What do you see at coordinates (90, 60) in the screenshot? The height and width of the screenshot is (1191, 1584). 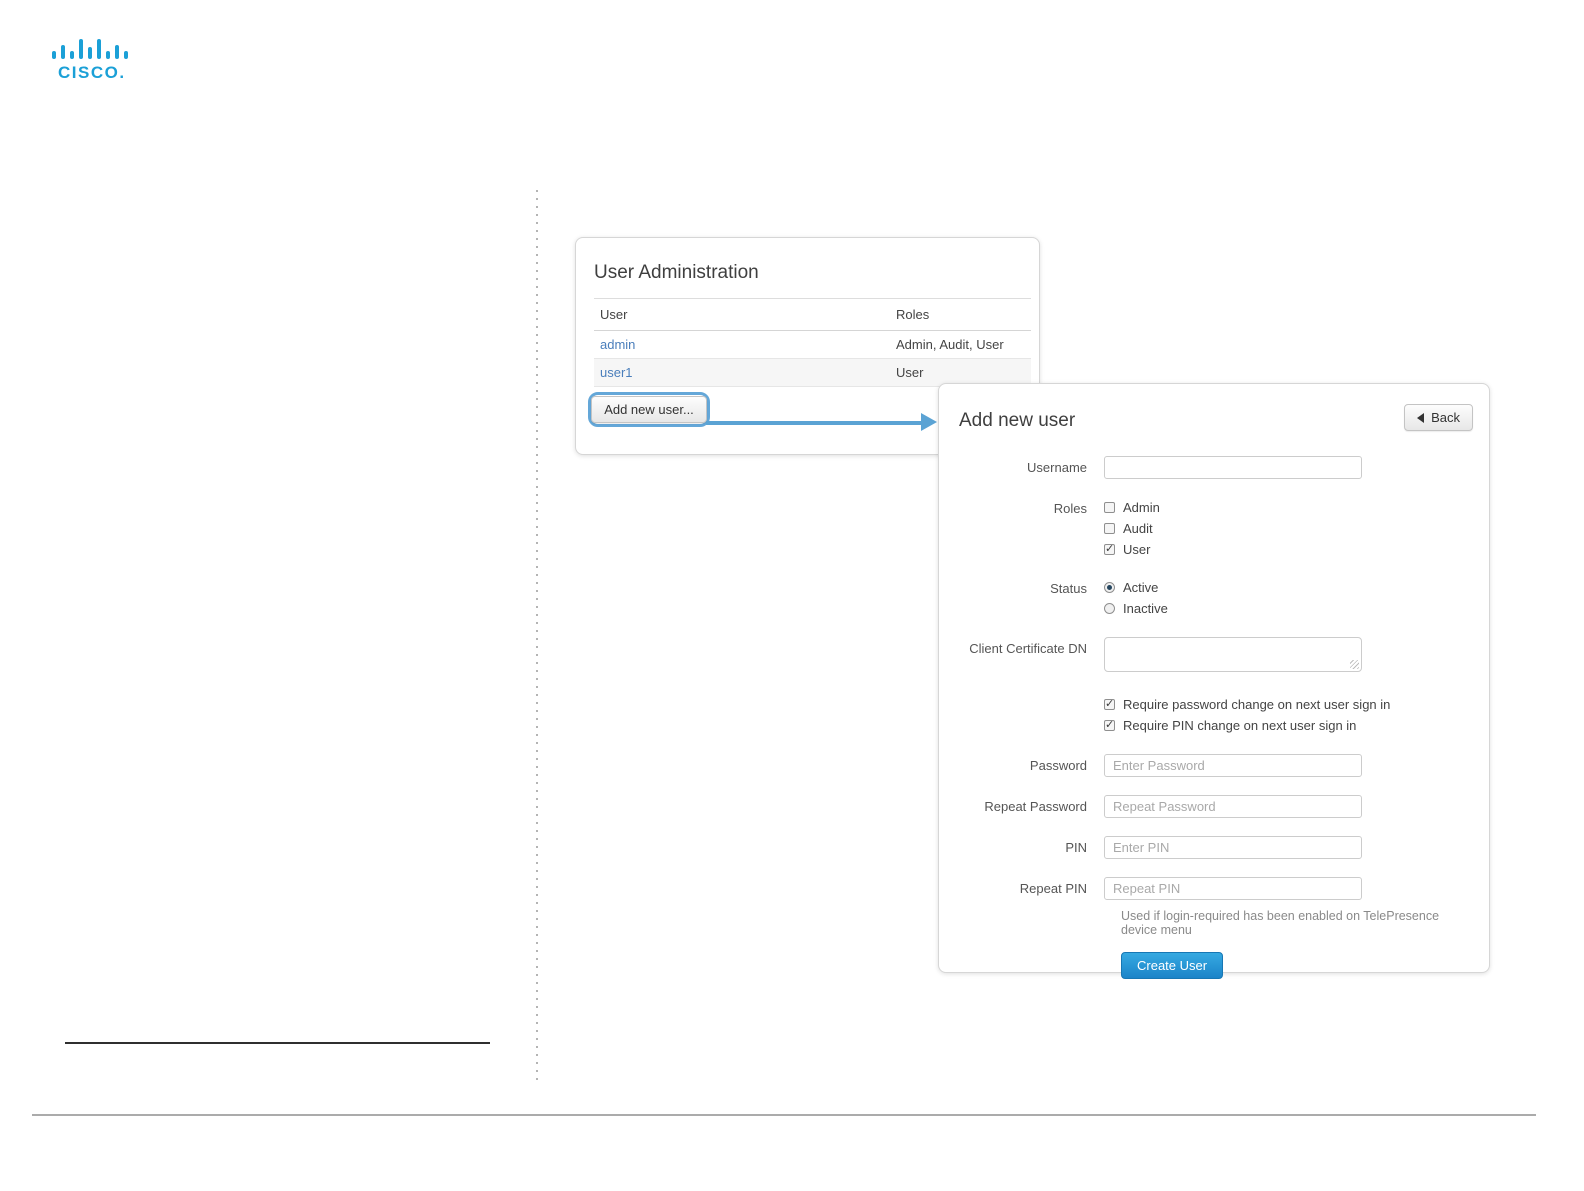 I see `cisco-logo: CISCO.` at bounding box center [90, 60].